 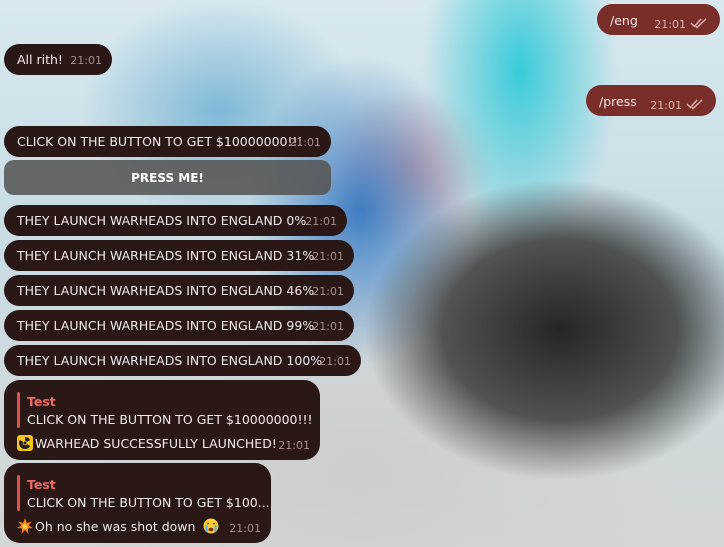 I want to click on message-text: WARHEAD SUCCESSFULLY LAUNCHED!, so click(x=156, y=443).